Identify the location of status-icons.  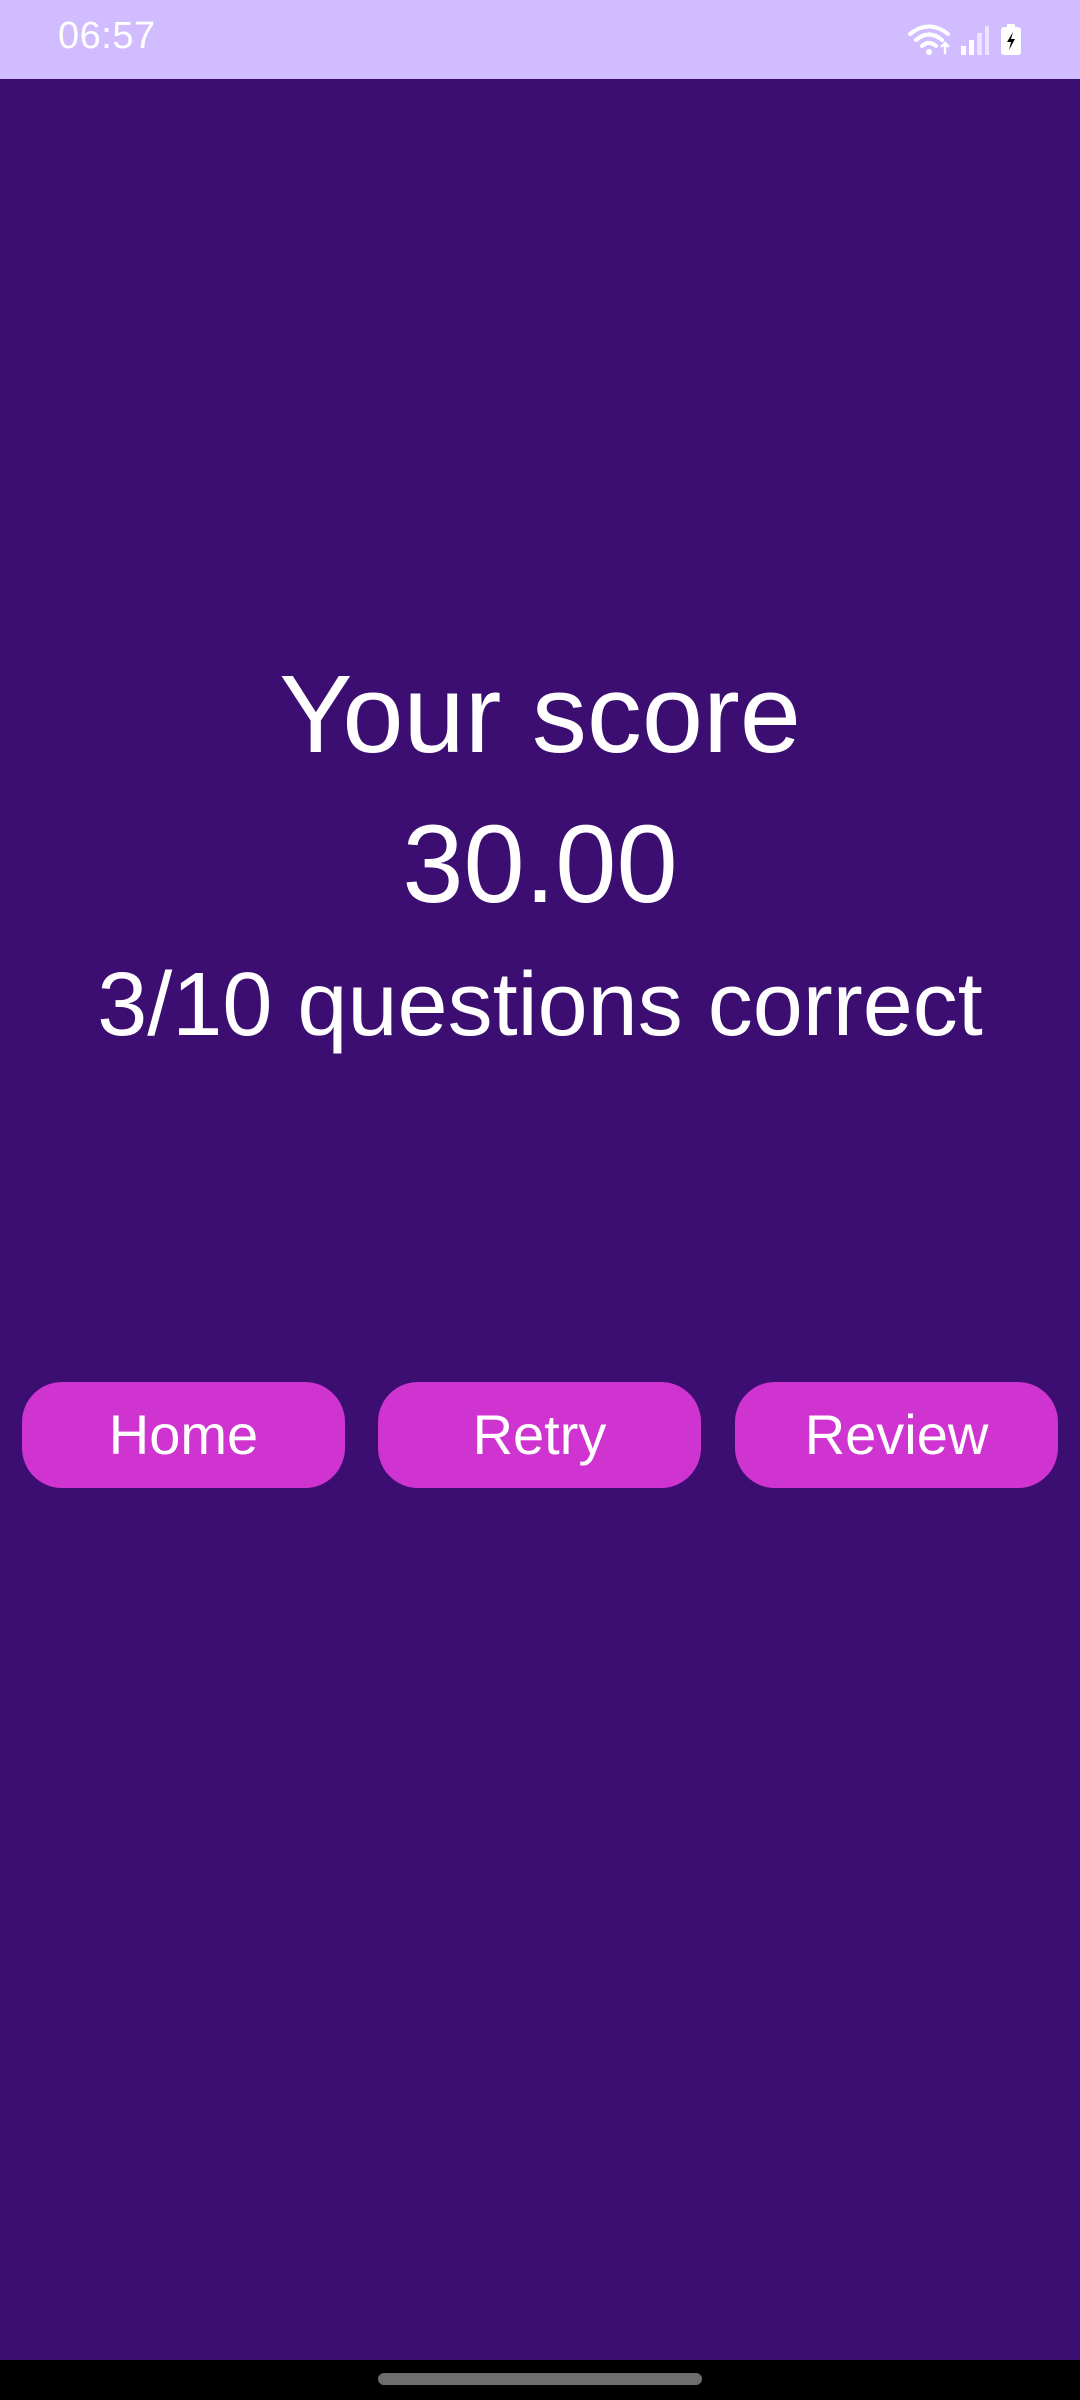
(965, 40).